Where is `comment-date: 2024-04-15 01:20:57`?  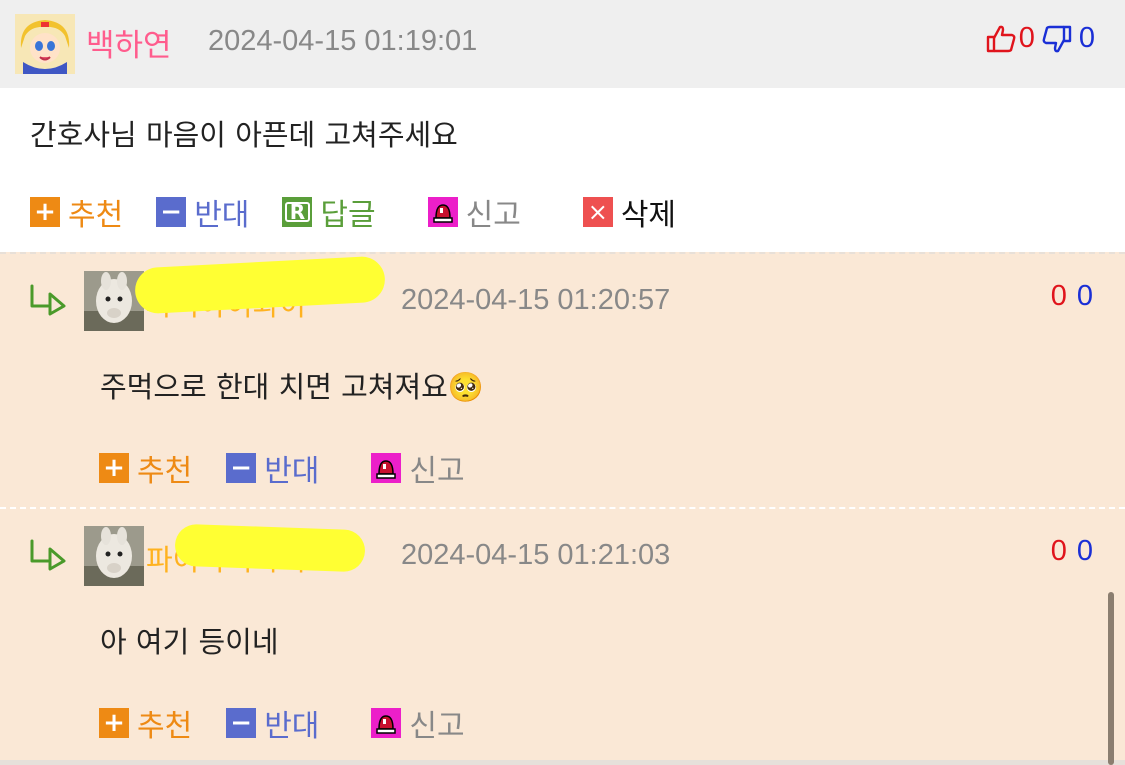 comment-date: 2024-04-15 01:20:57 is located at coordinates (536, 300).